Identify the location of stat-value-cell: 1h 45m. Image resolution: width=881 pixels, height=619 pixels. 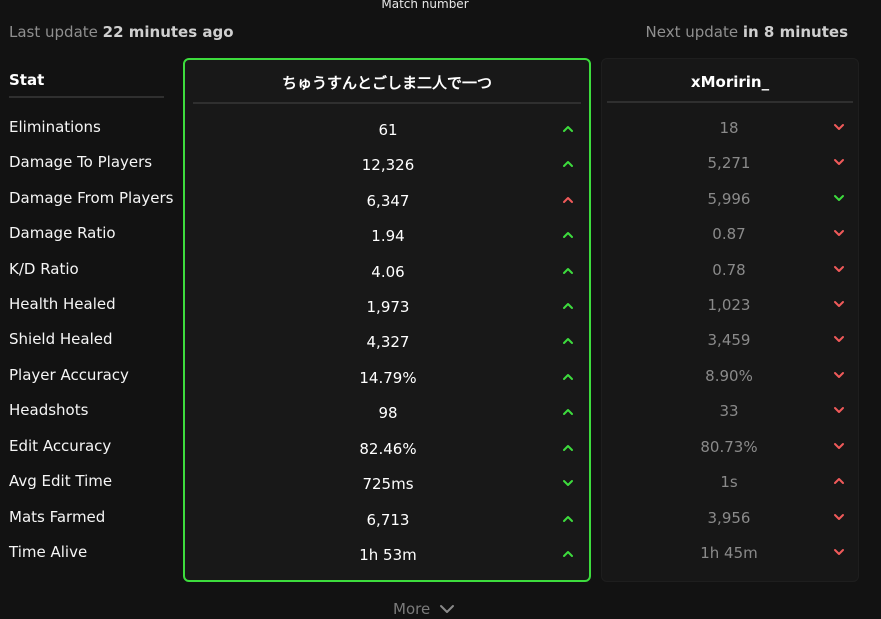
(730, 556).